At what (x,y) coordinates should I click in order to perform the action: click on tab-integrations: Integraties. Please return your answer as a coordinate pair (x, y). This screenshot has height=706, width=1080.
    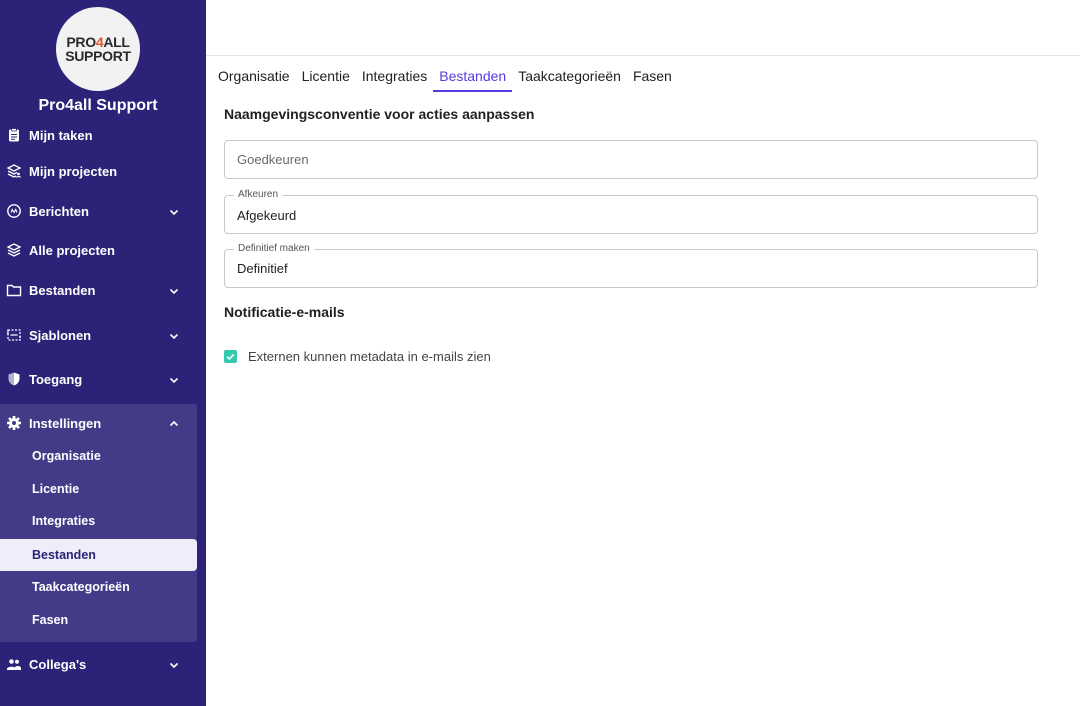
    Looking at the image, I should click on (394, 76).